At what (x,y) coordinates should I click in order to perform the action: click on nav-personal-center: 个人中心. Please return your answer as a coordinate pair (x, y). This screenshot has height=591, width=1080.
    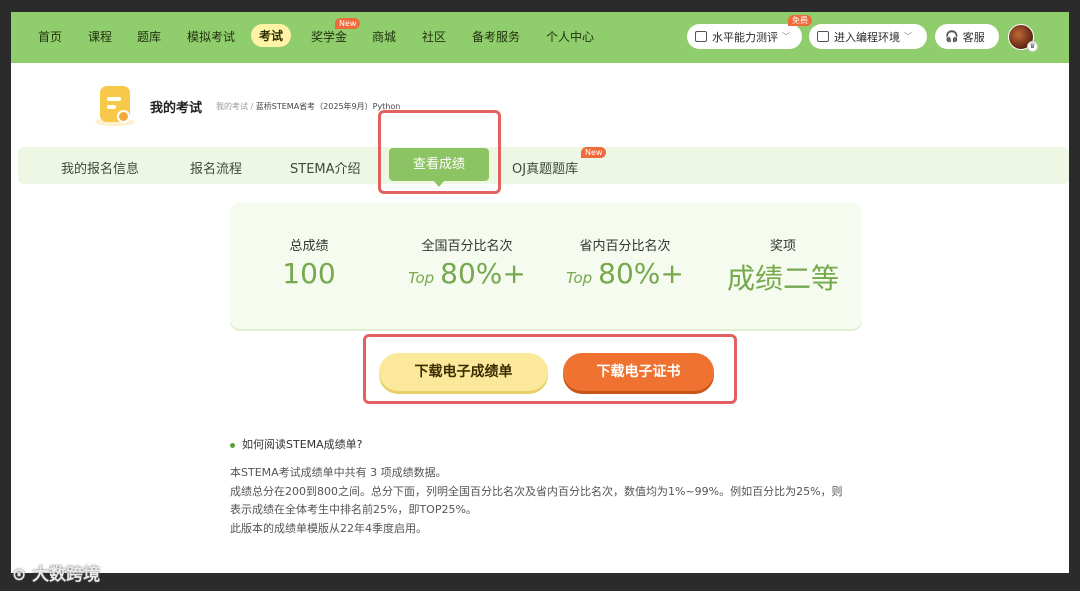
    Looking at the image, I should click on (570, 36).